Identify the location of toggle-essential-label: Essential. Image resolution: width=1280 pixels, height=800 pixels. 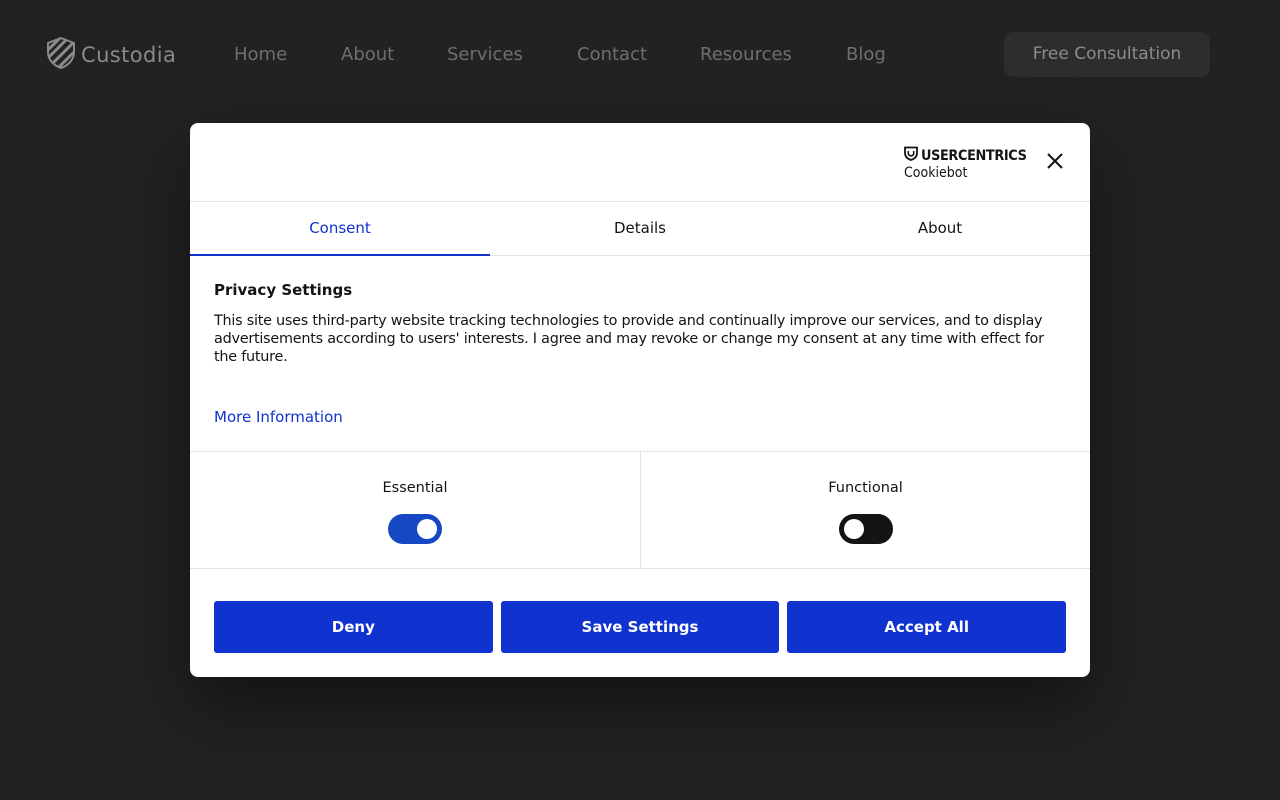
(415, 488).